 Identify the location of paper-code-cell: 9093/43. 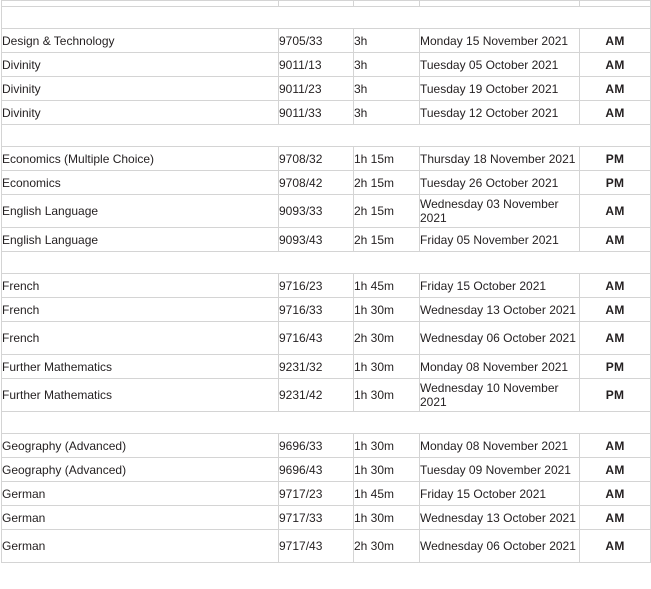
(316, 239).